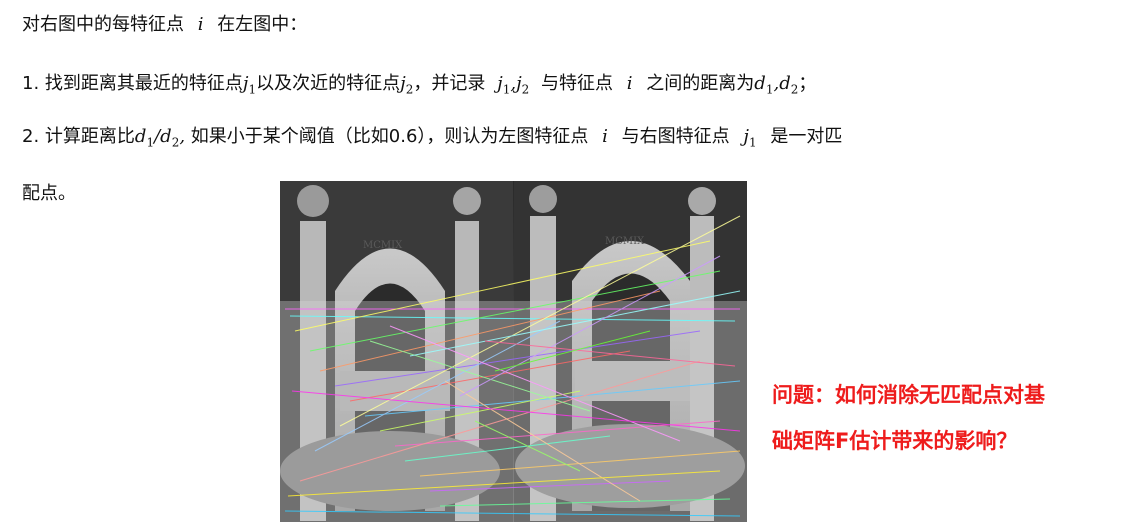 This screenshot has height=522, width=1122. Describe the element at coordinates (807, 83) in the screenshot. I see `step1-text: ；` at that location.